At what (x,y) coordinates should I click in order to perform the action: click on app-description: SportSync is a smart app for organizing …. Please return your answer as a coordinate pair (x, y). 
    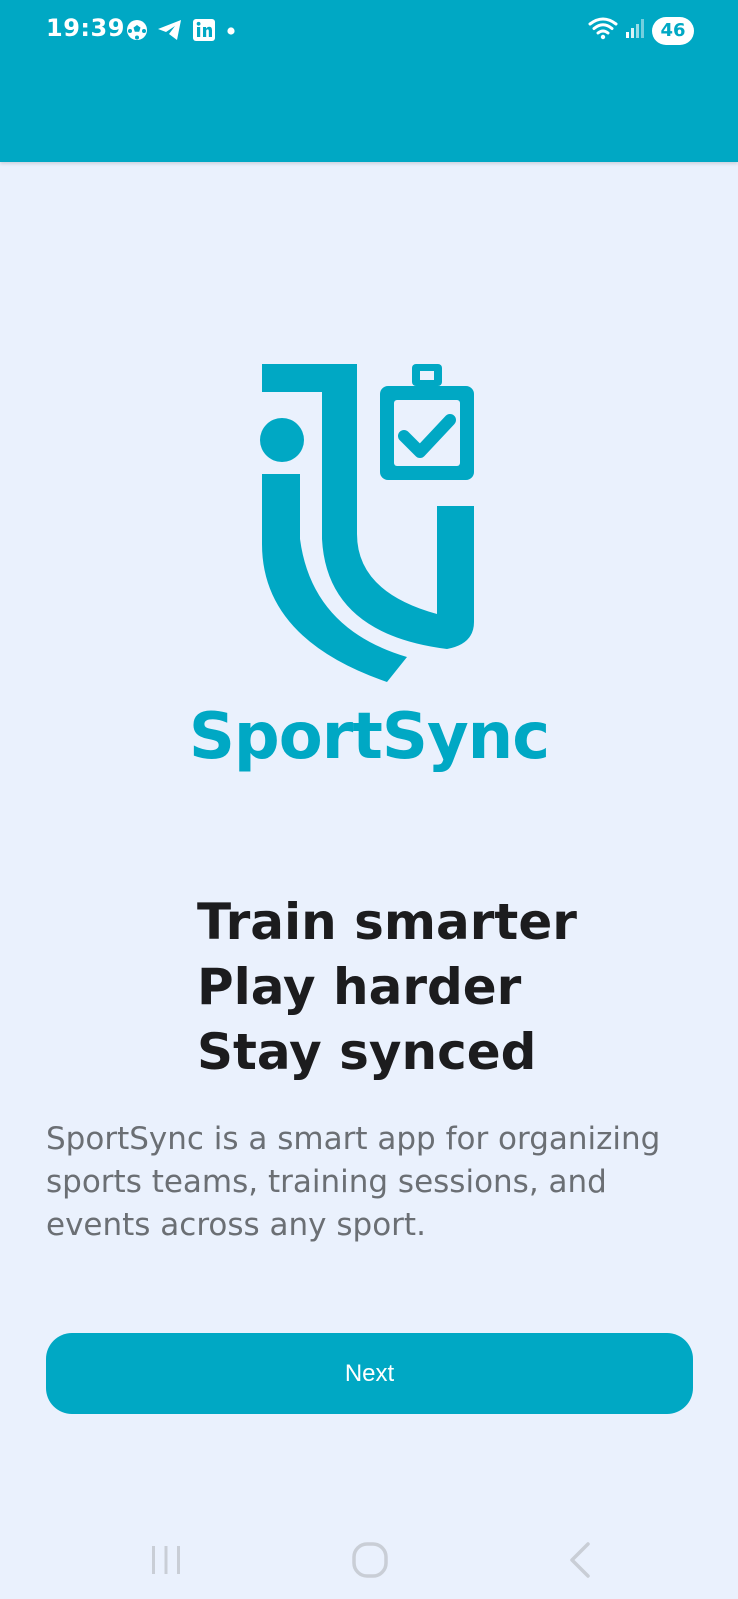
    Looking at the image, I should click on (353, 1182).